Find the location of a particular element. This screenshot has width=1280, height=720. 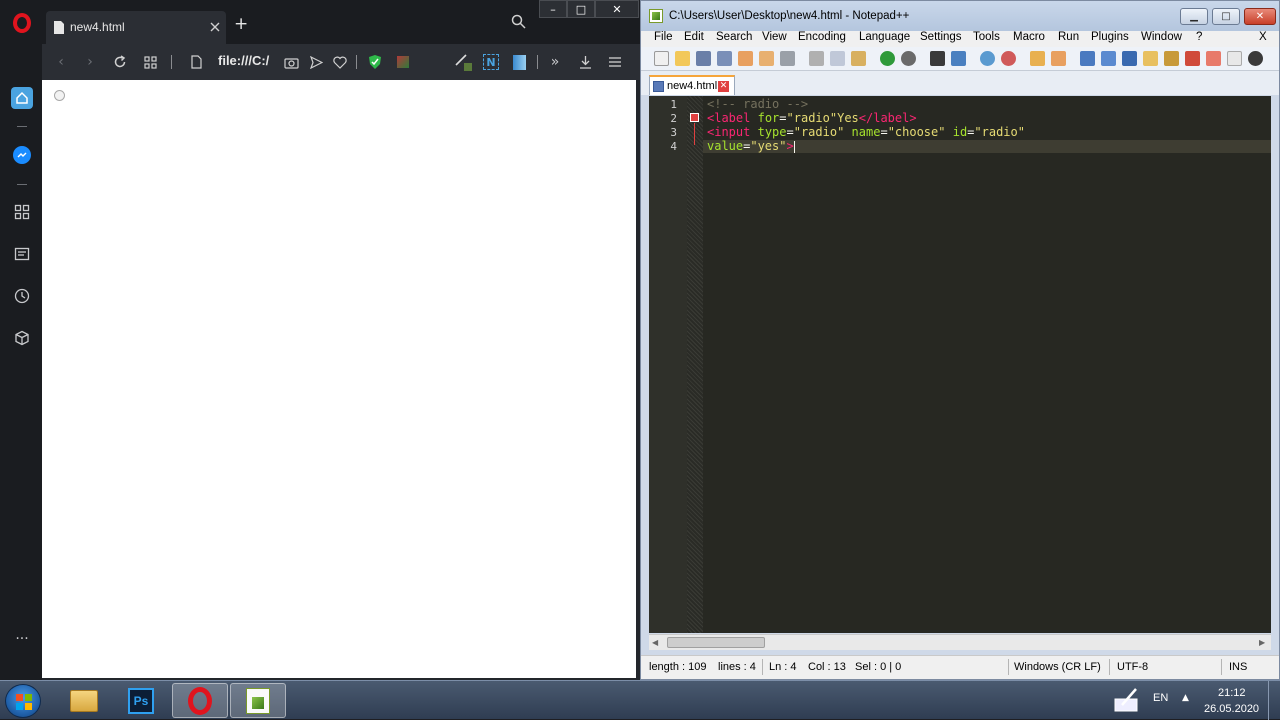

close-all-icon is located at coordinates (766, 58).